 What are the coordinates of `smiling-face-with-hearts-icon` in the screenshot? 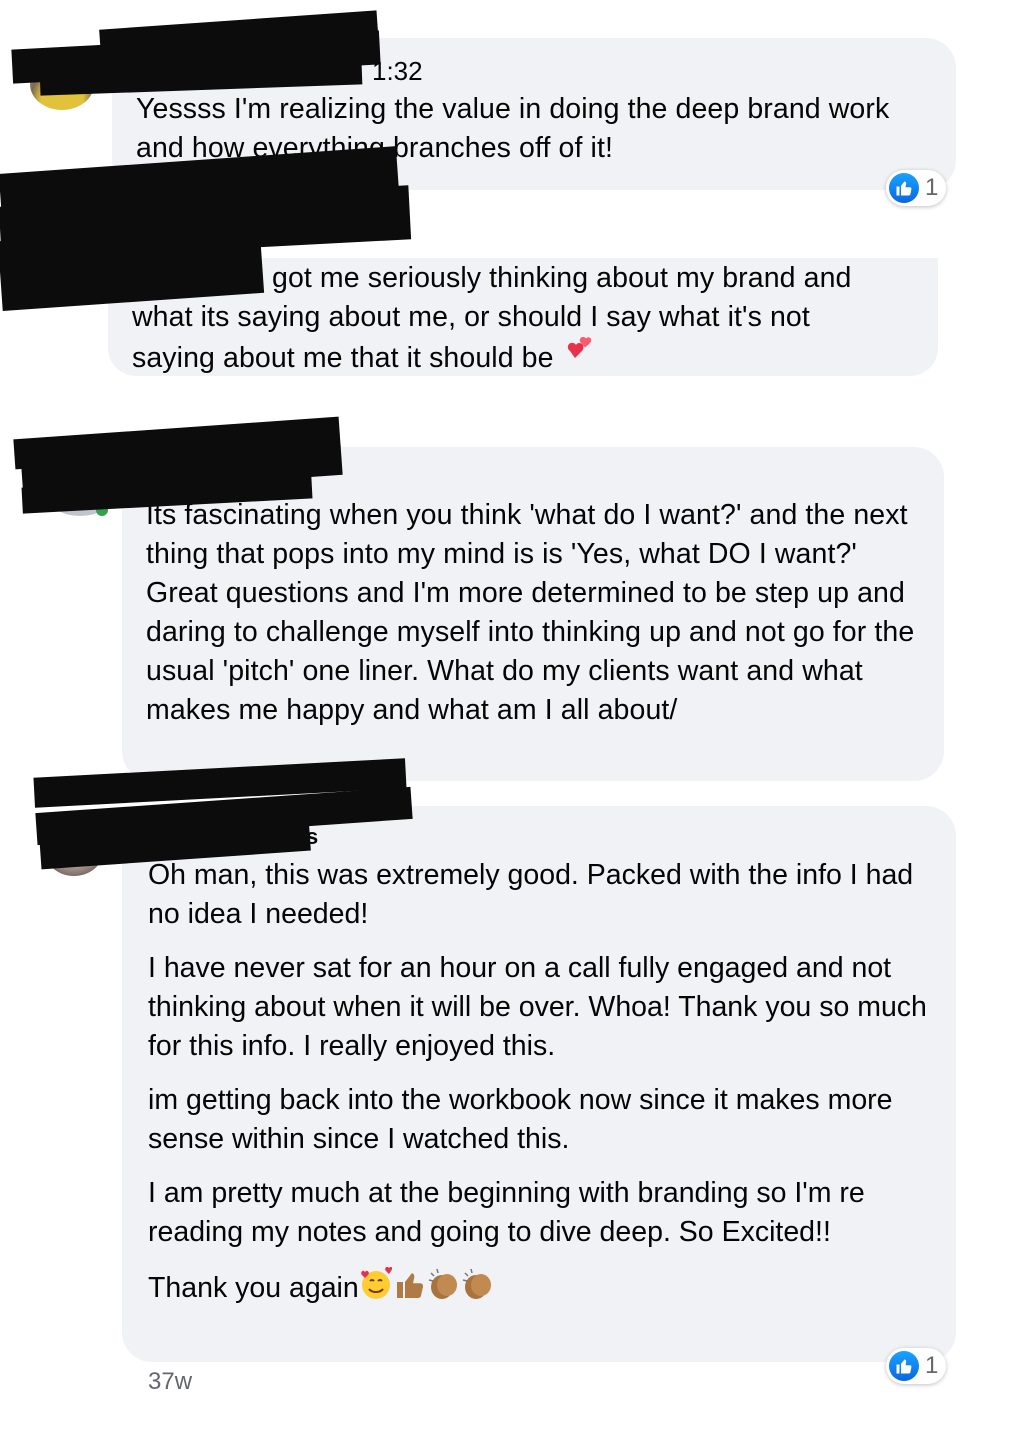 It's located at (376, 1289).